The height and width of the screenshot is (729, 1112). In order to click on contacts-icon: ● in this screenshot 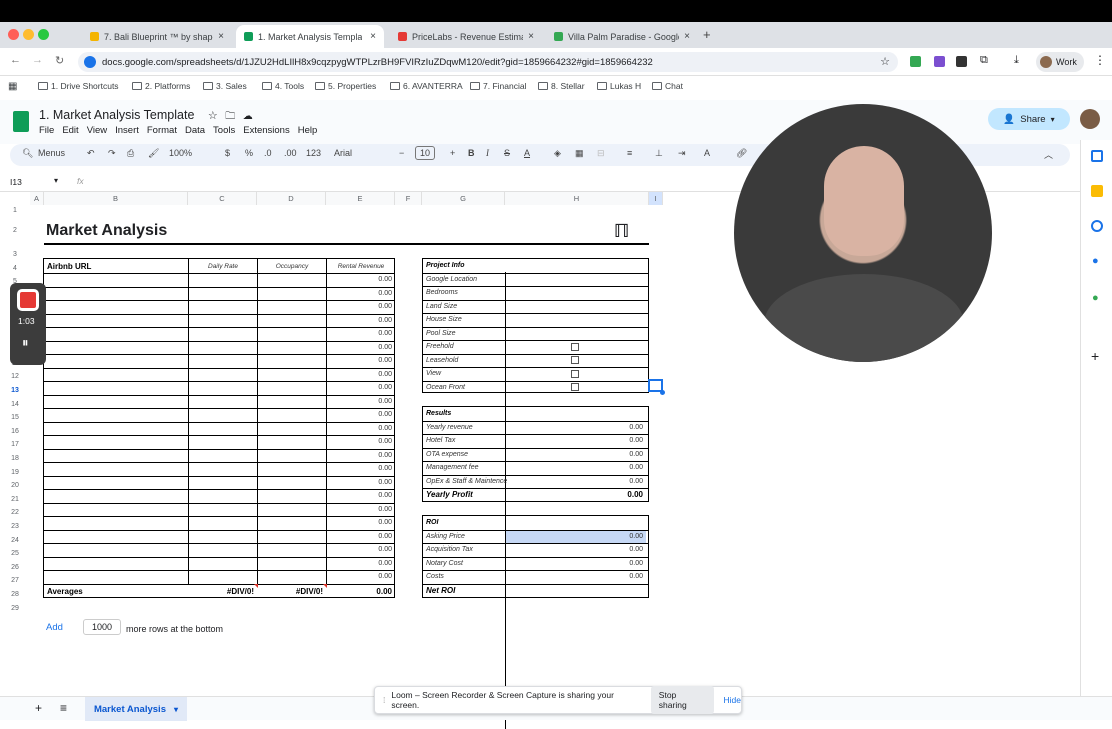, I will do `click(1095, 261)`.